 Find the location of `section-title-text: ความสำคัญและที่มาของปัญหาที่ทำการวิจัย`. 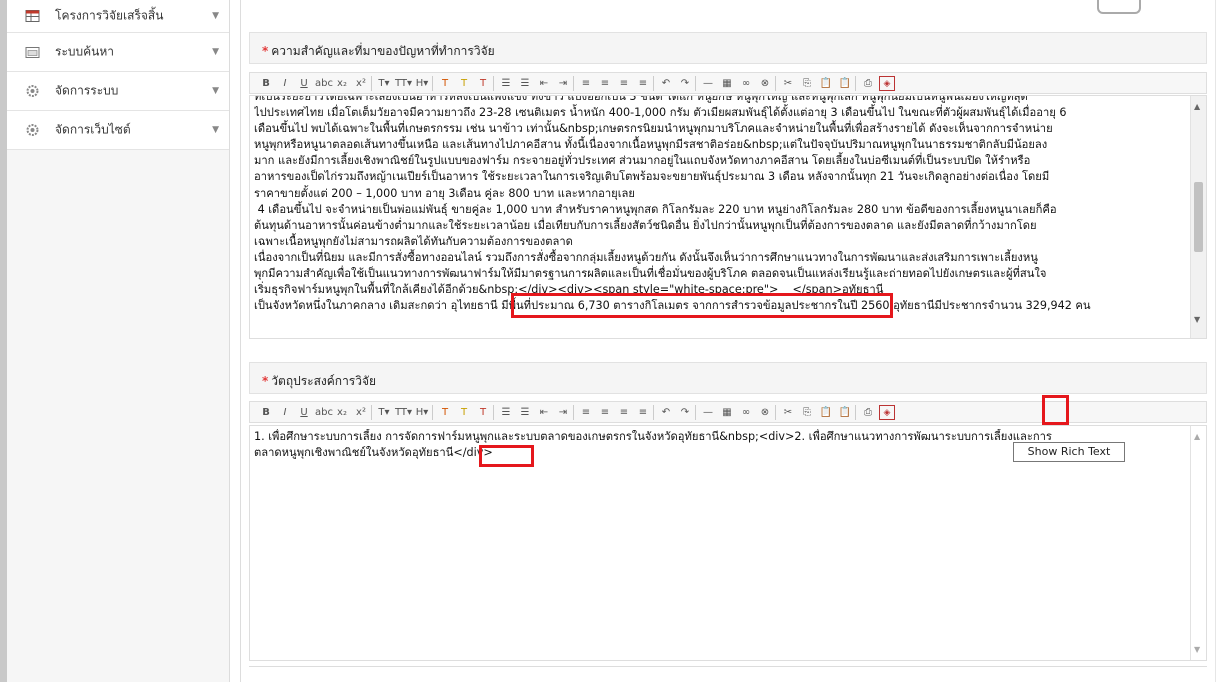

section-title-text: ความสำคัญและที่มาของปัญหาที่ทำการวิจัย is located at coordinates (383, 51).